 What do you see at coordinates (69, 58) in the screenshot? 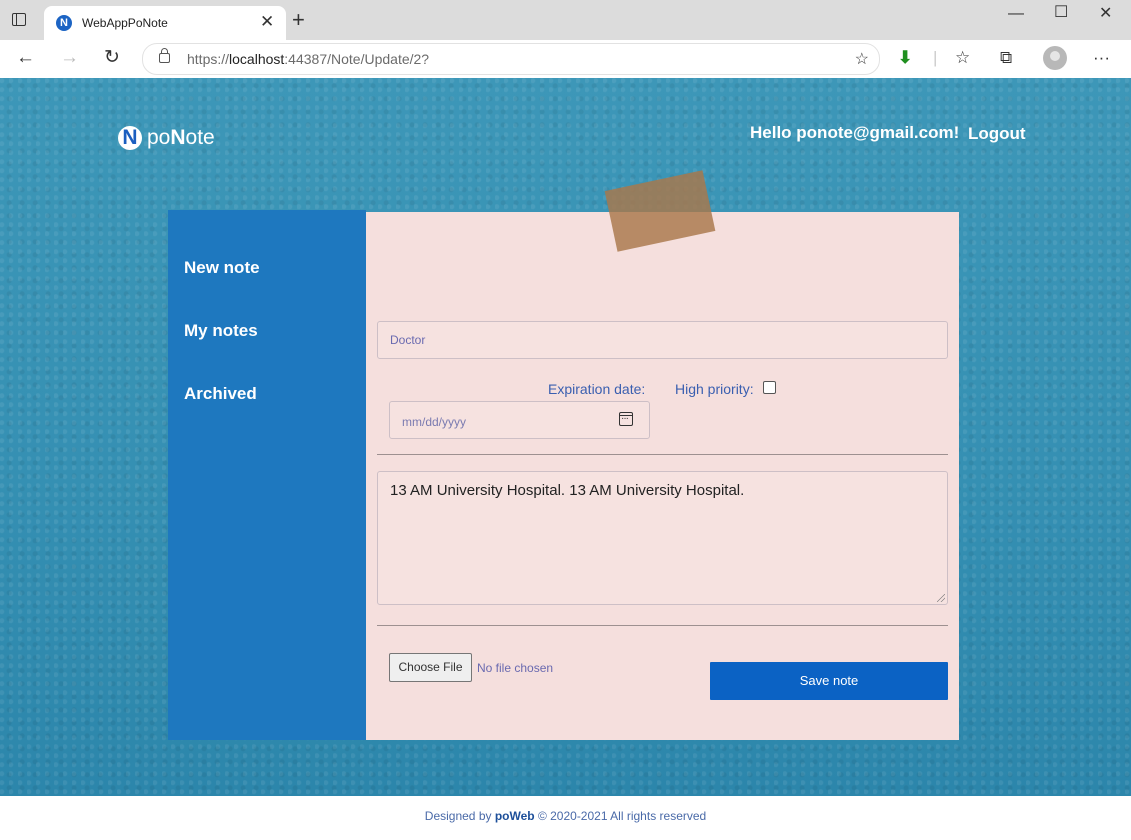
I see `forward-icon: →` at bounding box center [69, 58].